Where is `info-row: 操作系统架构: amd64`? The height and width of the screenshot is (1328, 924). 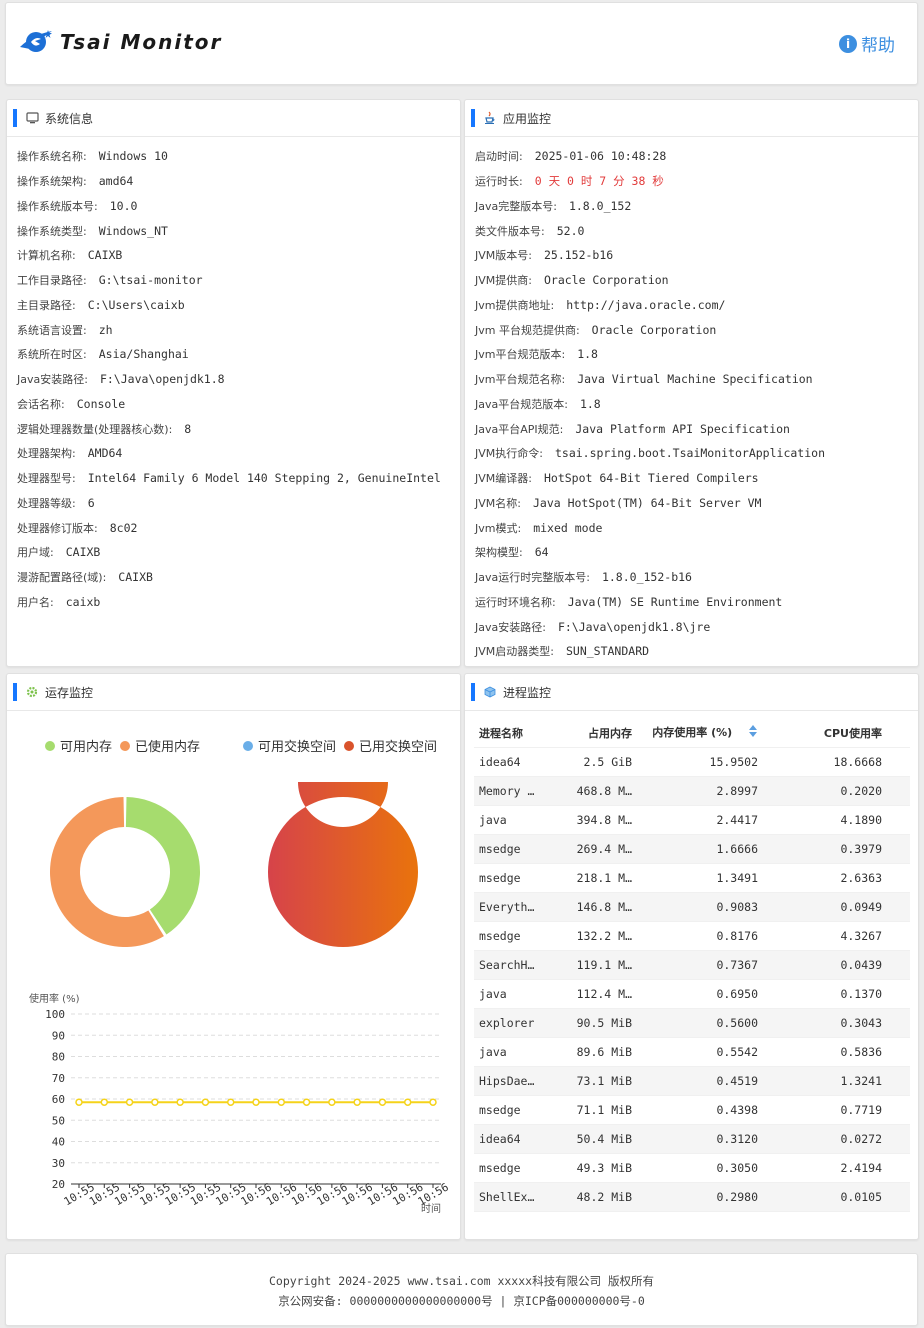
info-row: 操作系统架构: amd64 is located at coordinates (235, 181).